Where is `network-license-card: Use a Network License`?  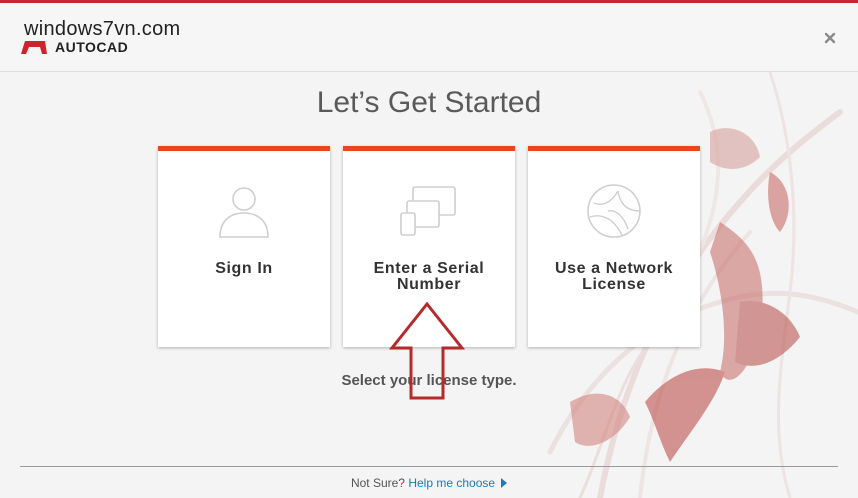
network-license-card: Use a Network License is located at coordinates (614, 246).